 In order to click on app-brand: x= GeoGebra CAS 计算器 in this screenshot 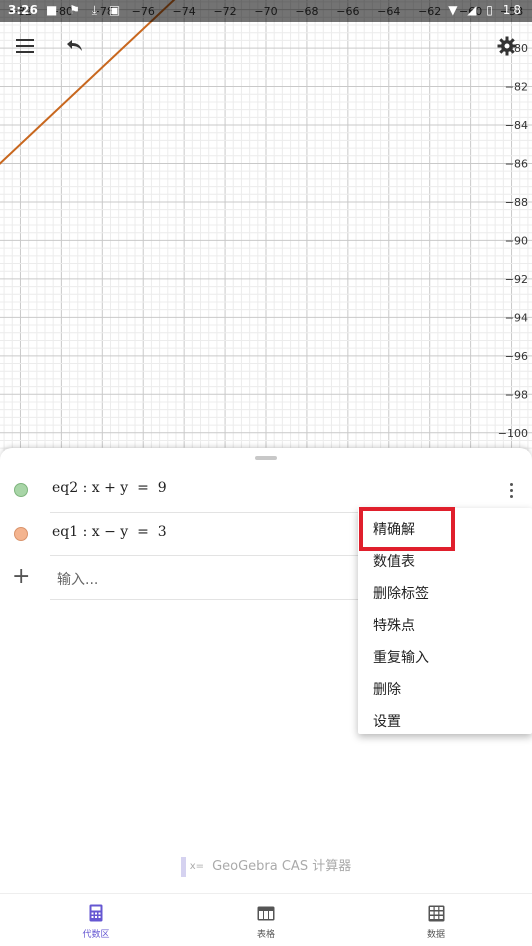, I will do `click(266, 866)`.